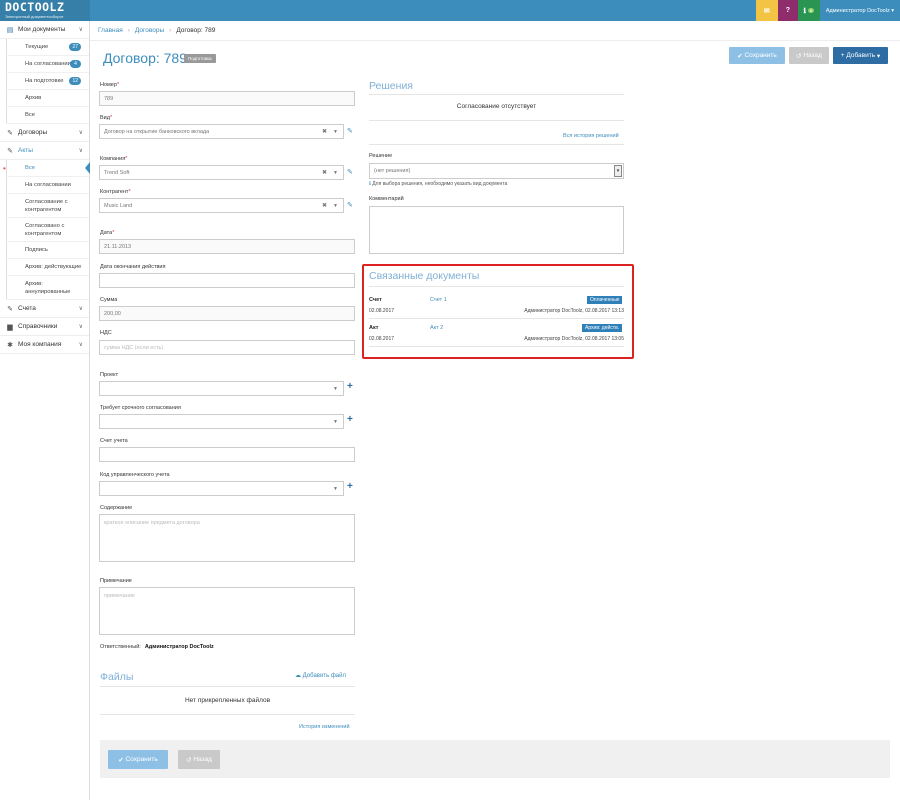 Image resolution: width=900 pixels, height=800 pixels. I want to click on add-mgmt-code-icon: +, so click(350, 486).